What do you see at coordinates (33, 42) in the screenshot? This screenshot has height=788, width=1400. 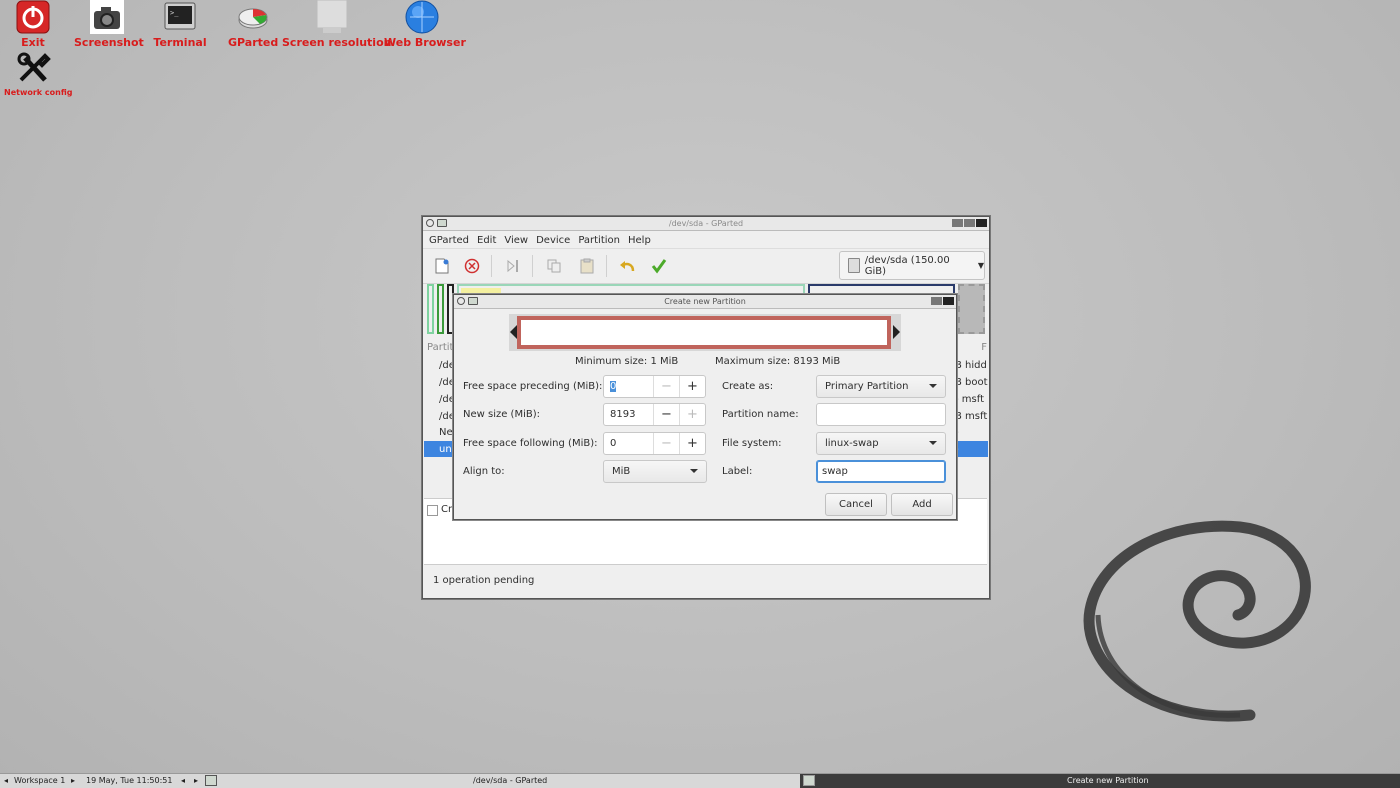 I see `desktop-icon-label: Exit` at bounding box center [33, 42].